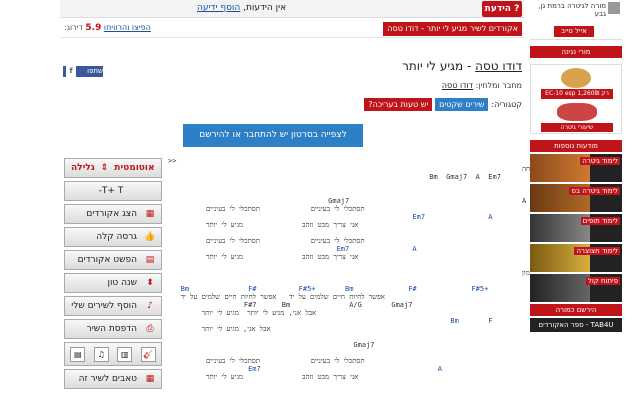  I want to click on show-chords-button: ▦ הצג אקורדים, so click(113, 214).